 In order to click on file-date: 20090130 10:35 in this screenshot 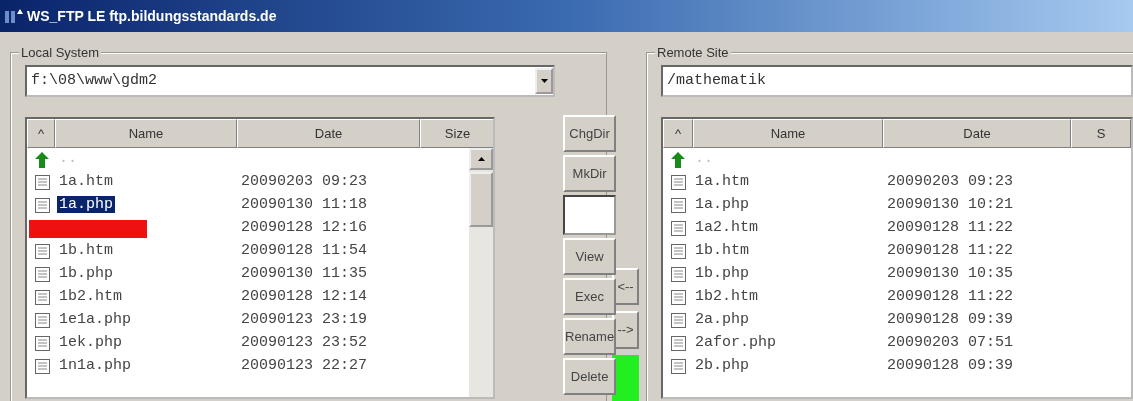, I will do `click(950, 274)`.